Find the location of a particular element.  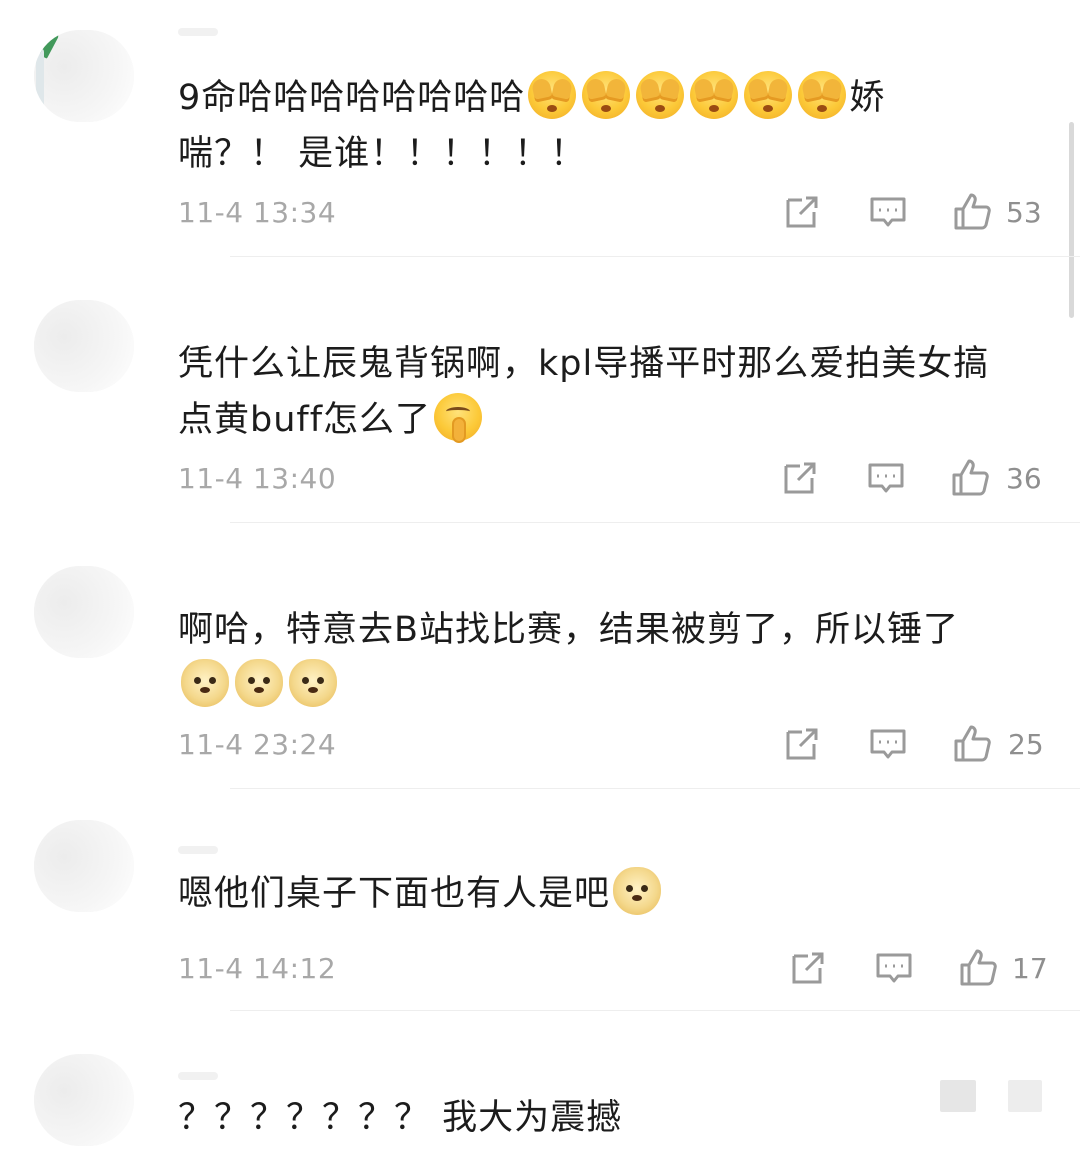

like-count: 17 is located at coordinates (1030, 968).